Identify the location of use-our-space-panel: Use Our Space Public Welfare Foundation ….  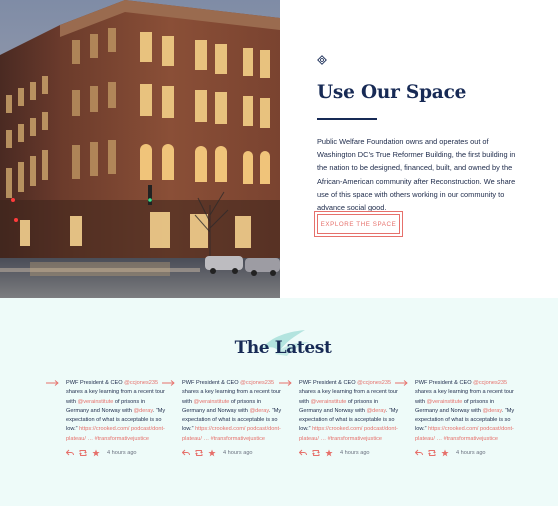
(419, 133).